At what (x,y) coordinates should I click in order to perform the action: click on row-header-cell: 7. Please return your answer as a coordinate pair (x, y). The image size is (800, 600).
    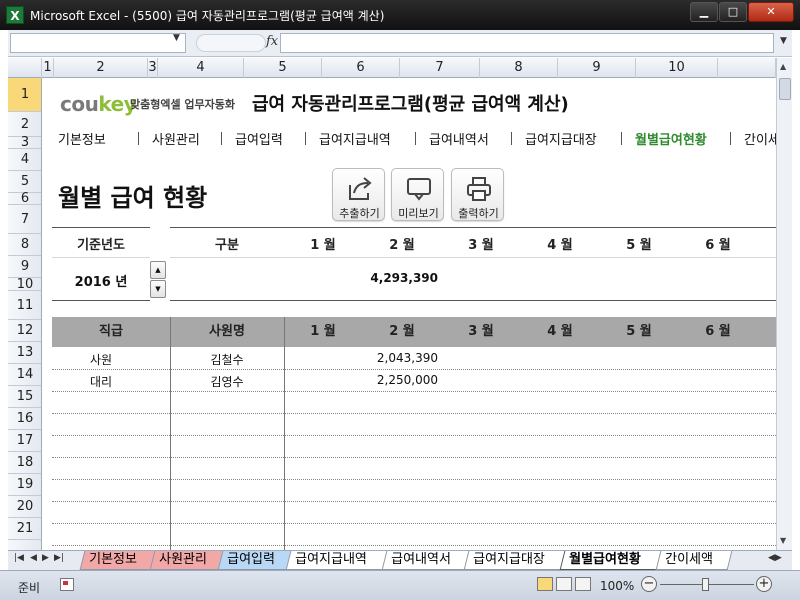
    Looking at the image, I should click on (24, 219).